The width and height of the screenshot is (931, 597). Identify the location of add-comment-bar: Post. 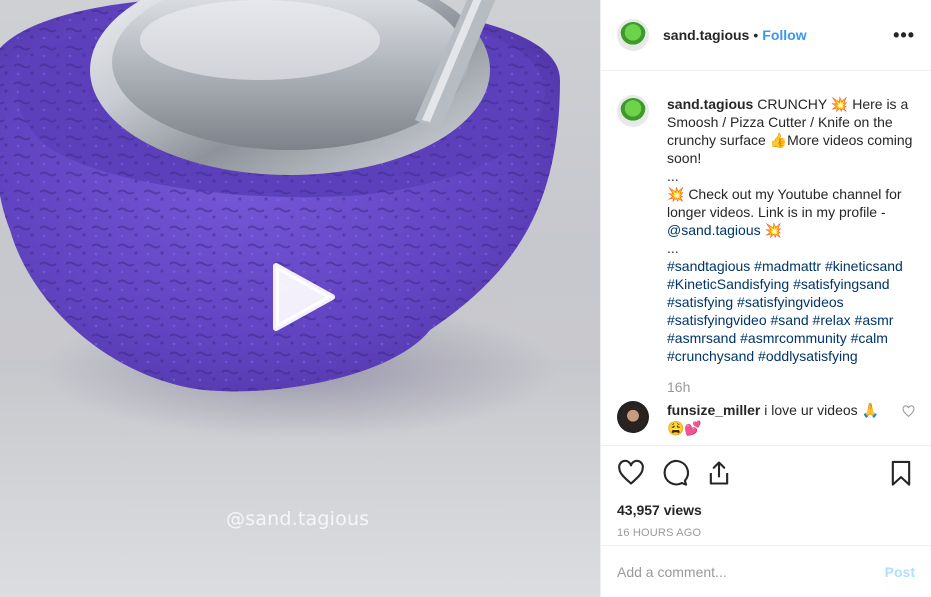
(766, 571).